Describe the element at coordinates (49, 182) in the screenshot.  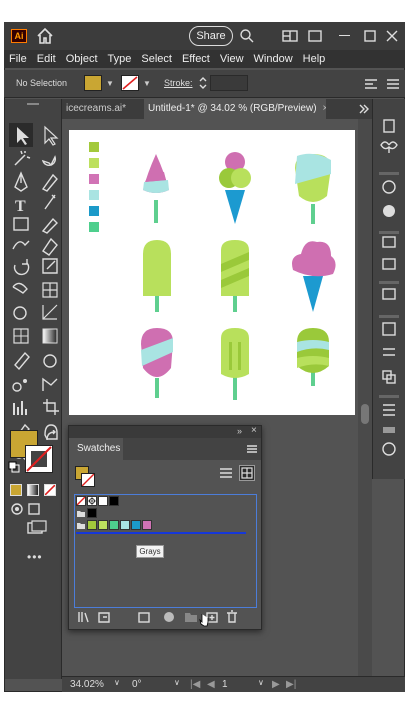
I see `curvature-tool-icon` at that location.